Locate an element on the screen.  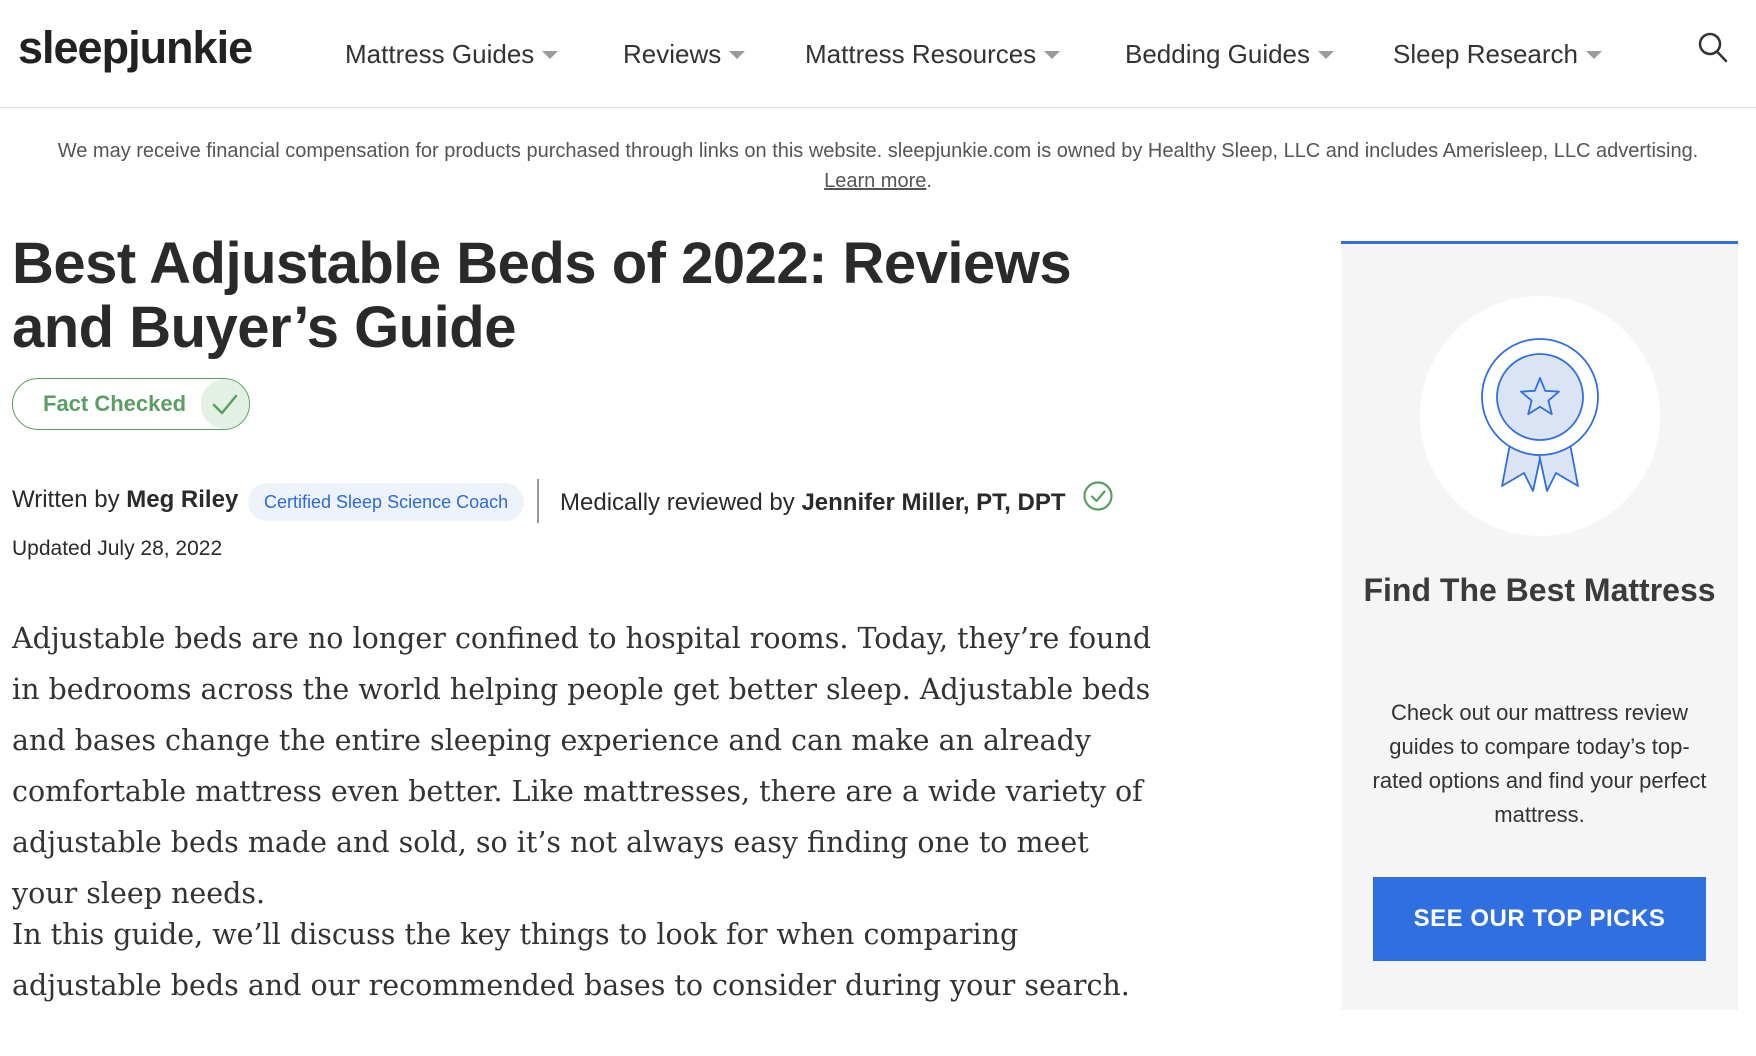
byline-divider is located at coordinates (538, 501).